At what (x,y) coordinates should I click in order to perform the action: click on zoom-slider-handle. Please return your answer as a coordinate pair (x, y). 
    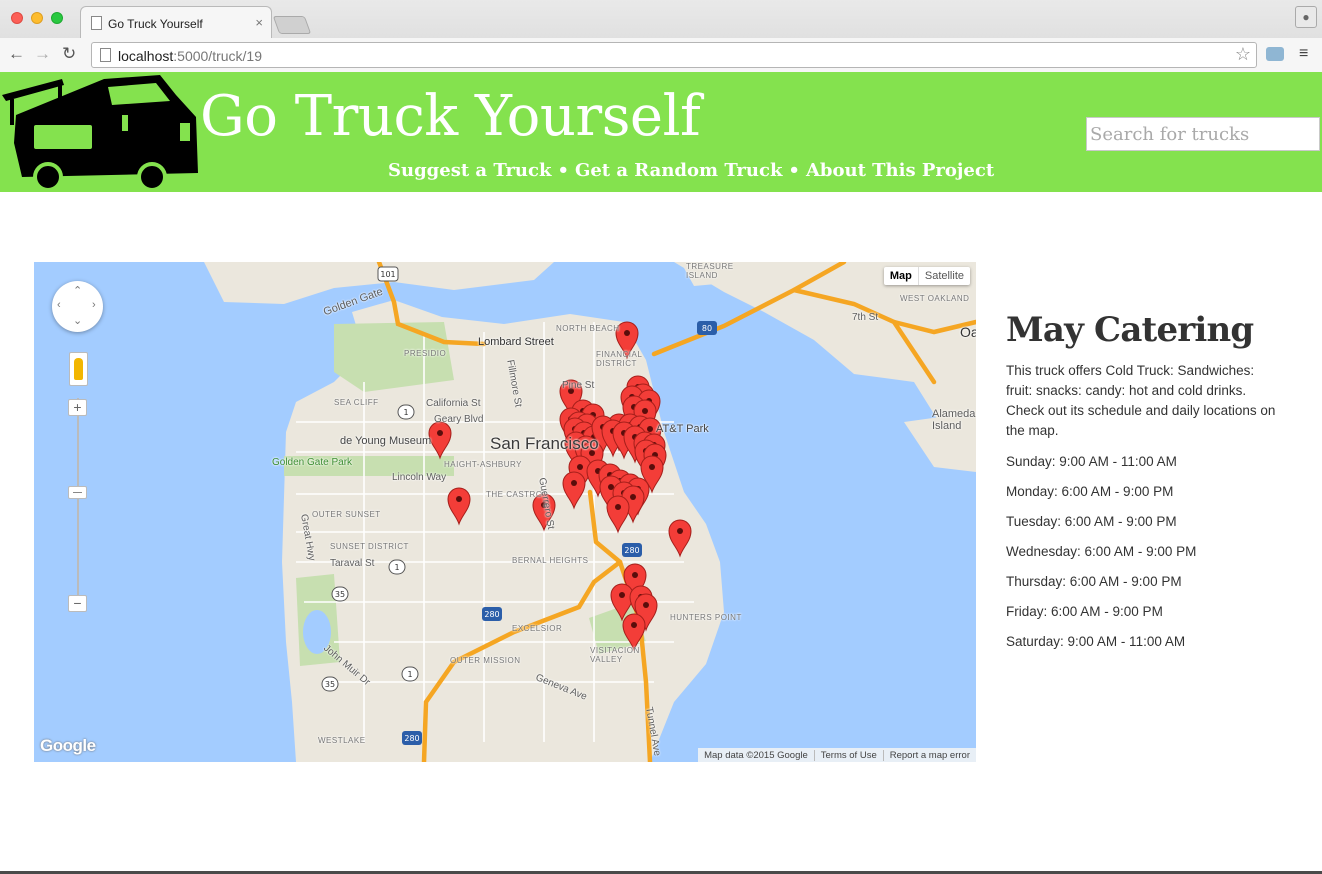
    Looking at the image, I should click on (77, 492).